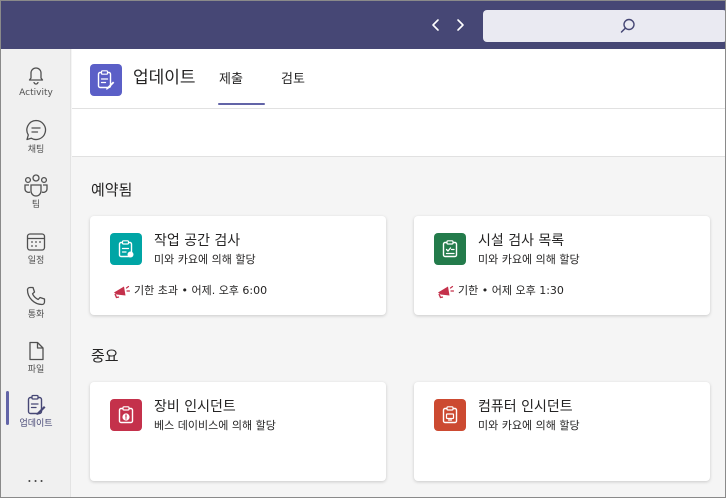 Image resolution: width=726 pixels, height=498 pixels. What do you see at coordinates (36, 315) in the screenshot?
I see `rail-label: 통화` at bounding box center [36, 315].